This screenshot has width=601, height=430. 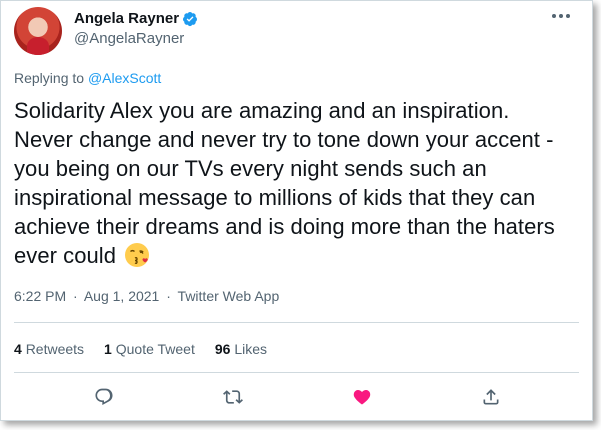 I want to click on display-name-row: Angela Rayner, so click(x=136, y=18).